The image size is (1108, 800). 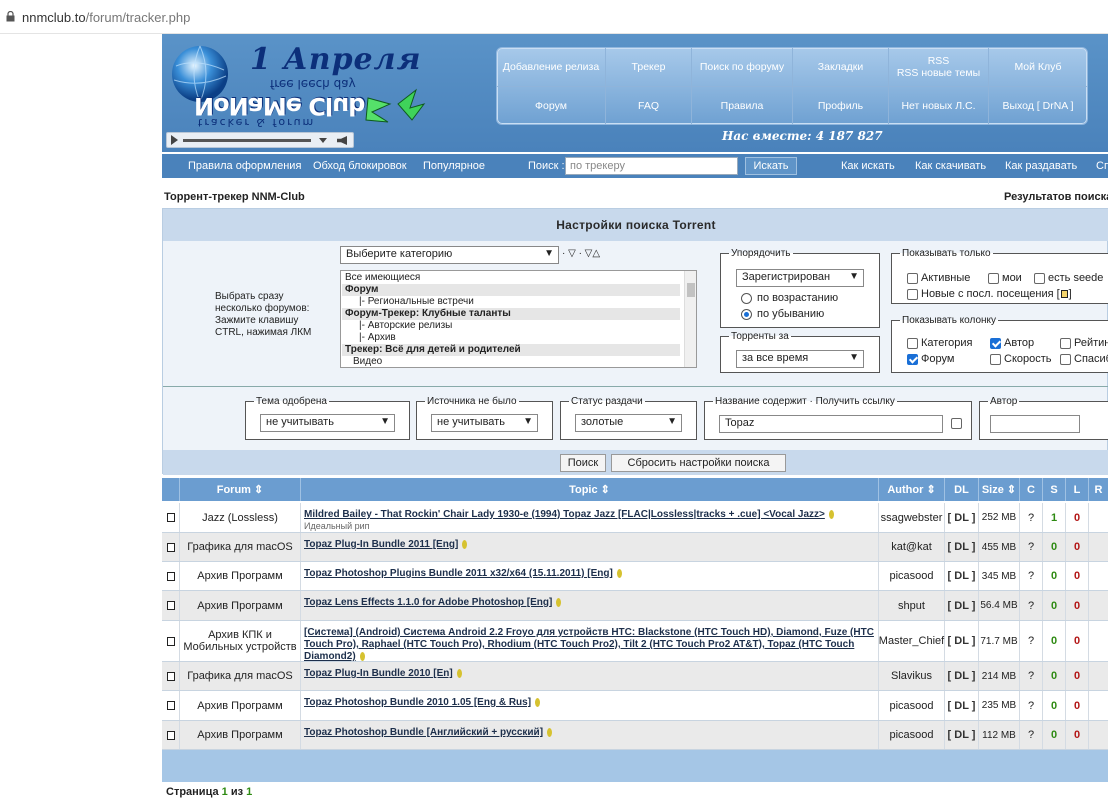 I want to click on category-item: |- Архив, so click(x=377, y=338).